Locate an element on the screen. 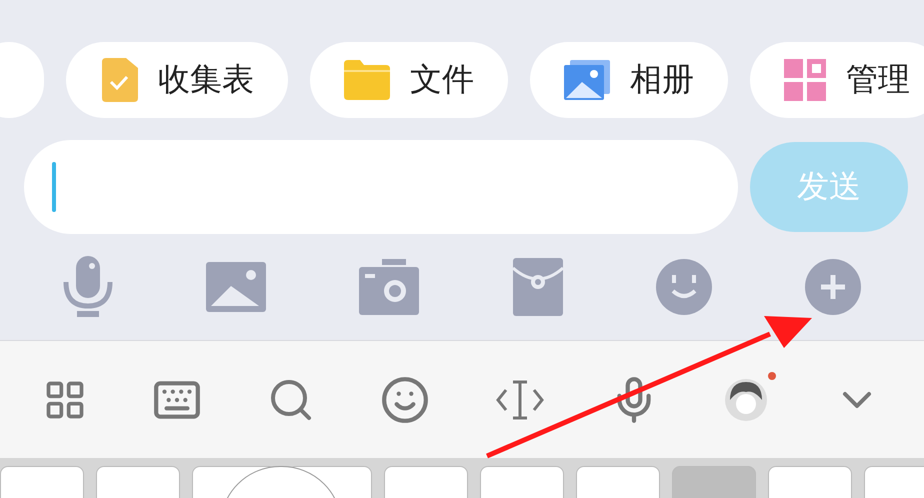 The width and height of the screenshot is (924, 498). chip-label: 管理 is located at coordinates (878, 79).